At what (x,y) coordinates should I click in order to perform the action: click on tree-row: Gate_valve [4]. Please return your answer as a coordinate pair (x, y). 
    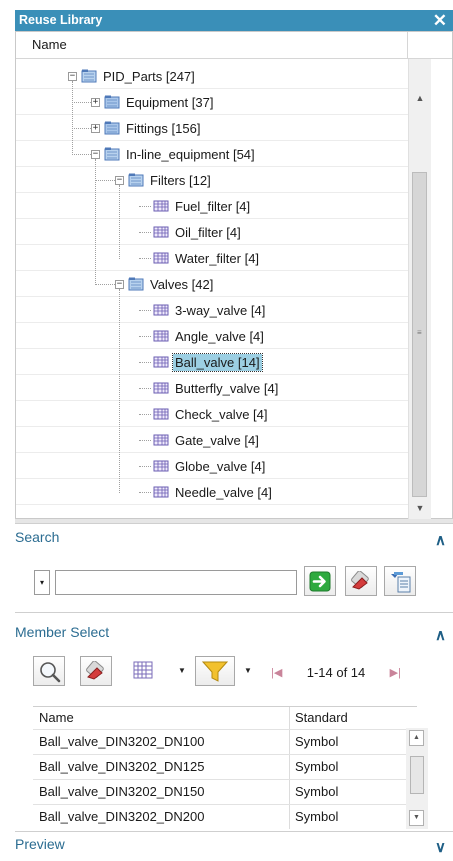
    Looking at the image, I should click on (212, 440).